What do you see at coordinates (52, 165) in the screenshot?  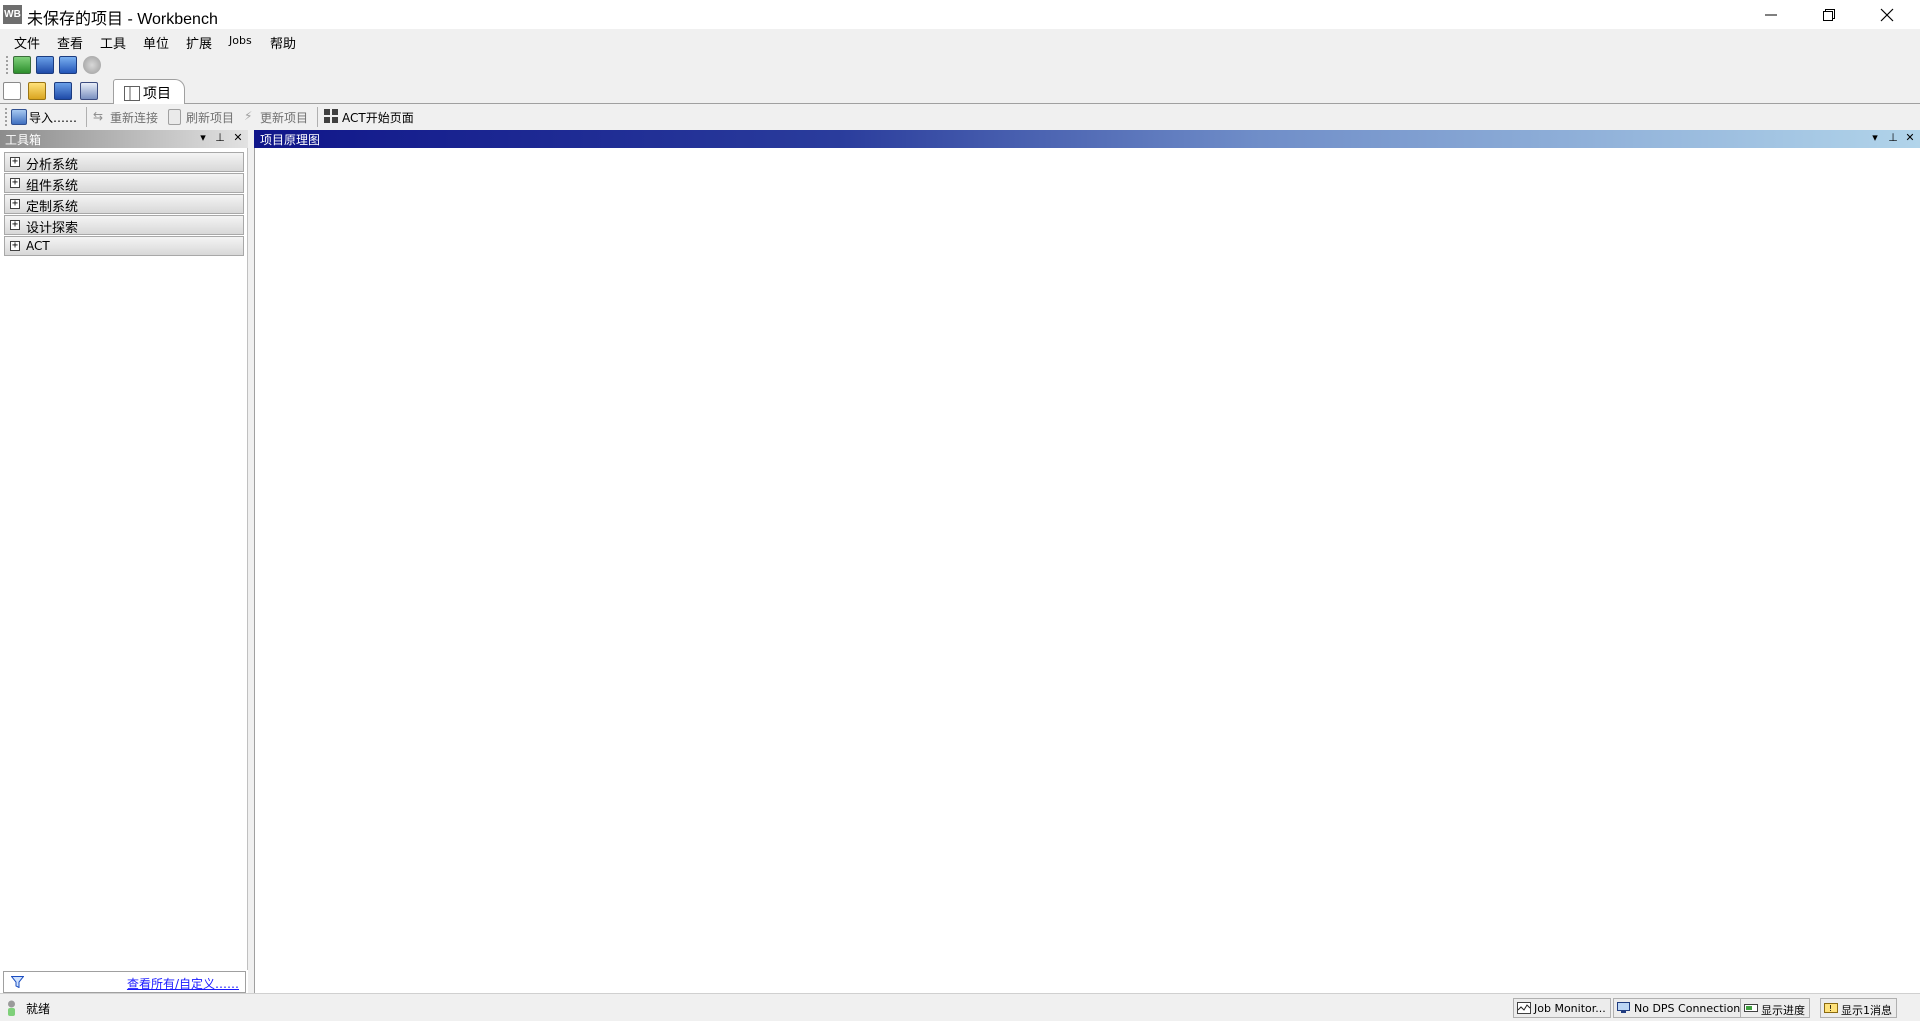 I see `category-label: 分析系统` at bounding box center [52, 165].